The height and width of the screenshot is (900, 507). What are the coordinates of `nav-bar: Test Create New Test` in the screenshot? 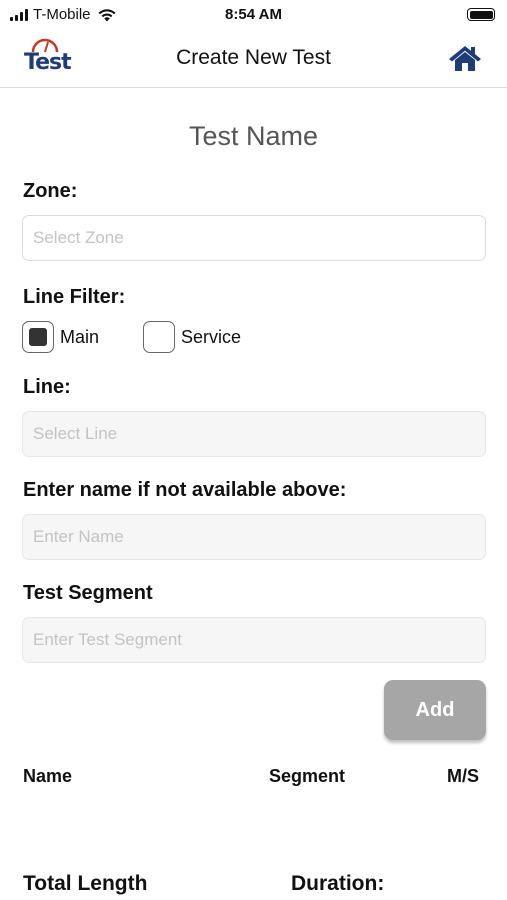 It's located at (253, 59).